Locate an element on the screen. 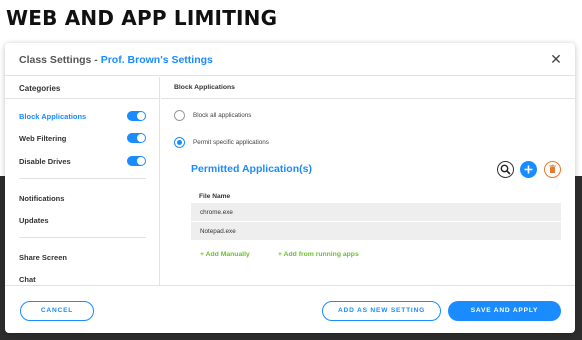 The height and width of the screenshot is (340, 582). table-row: Notepad.exe is located at coordinates (376, 231).